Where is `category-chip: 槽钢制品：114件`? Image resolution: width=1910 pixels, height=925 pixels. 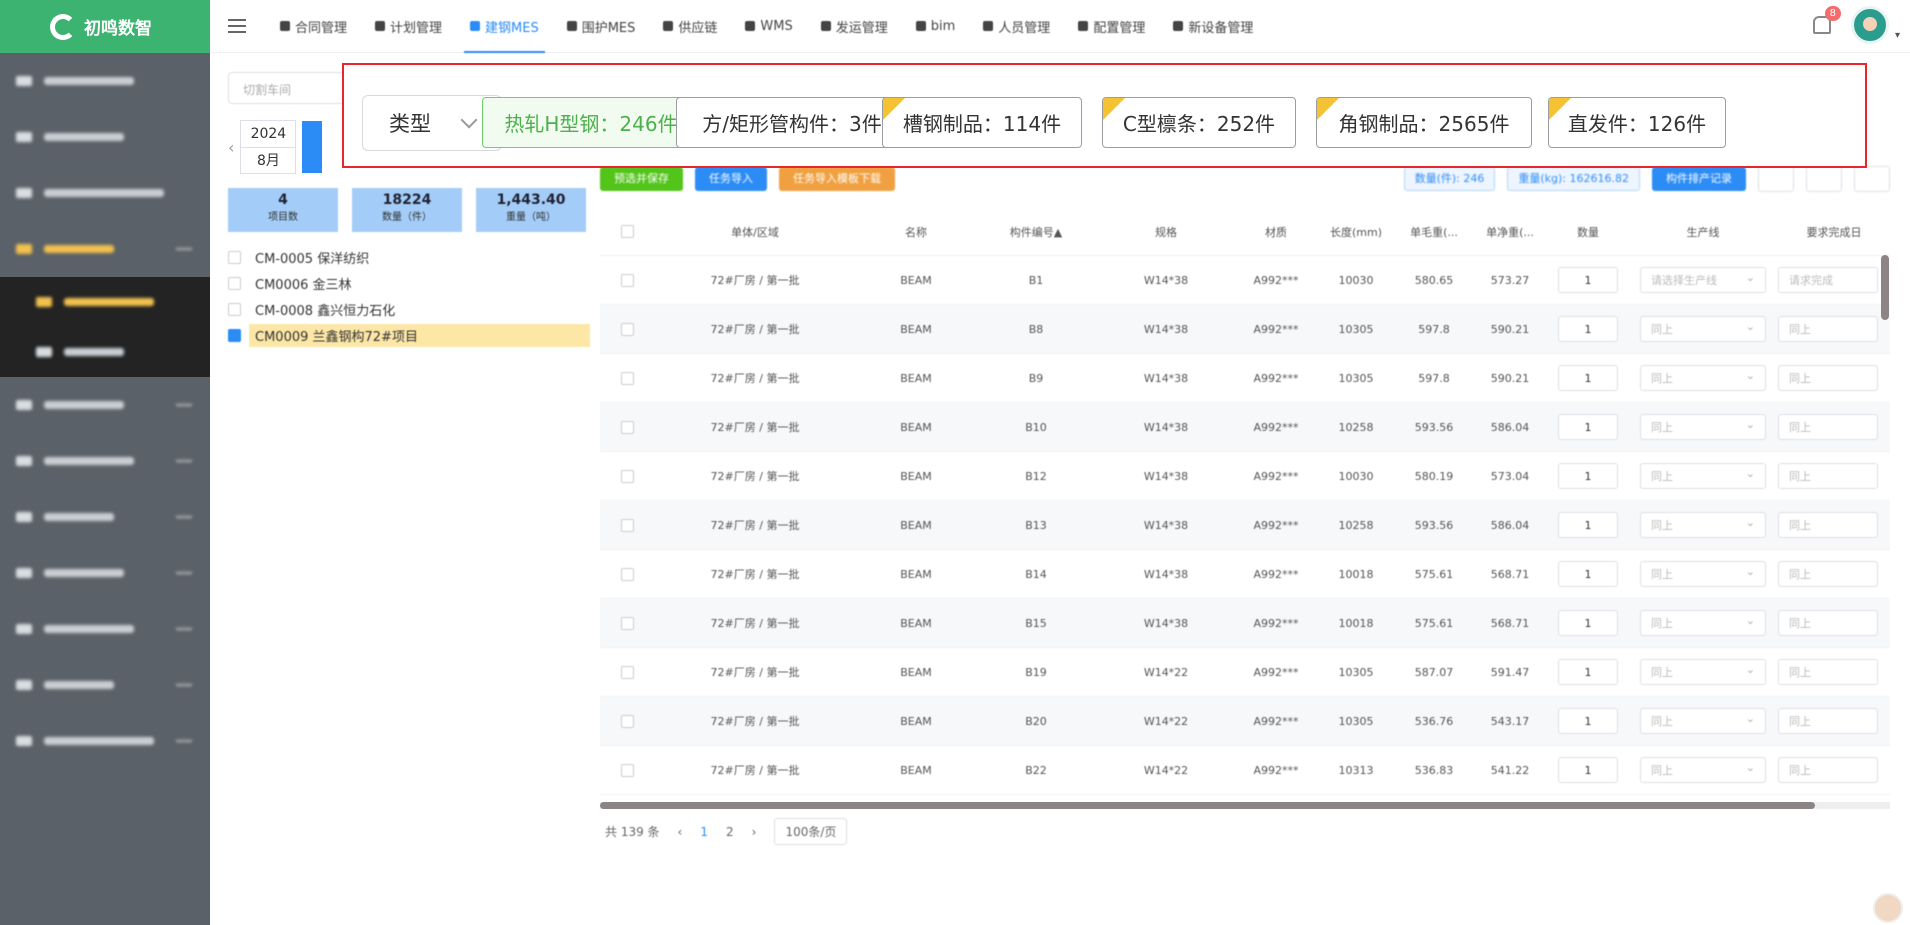 category-chip: 槽钢制品：114件 is located at coordinates (982, 122).